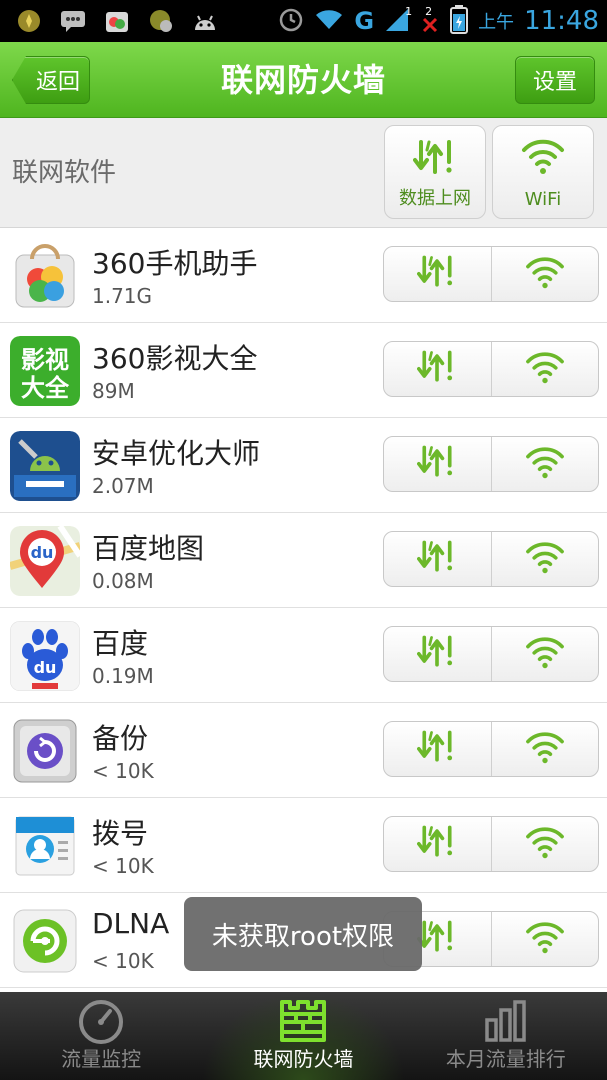 The image size is (607, 1080). I want to click on app-name: 拨号, so click(120, 833).